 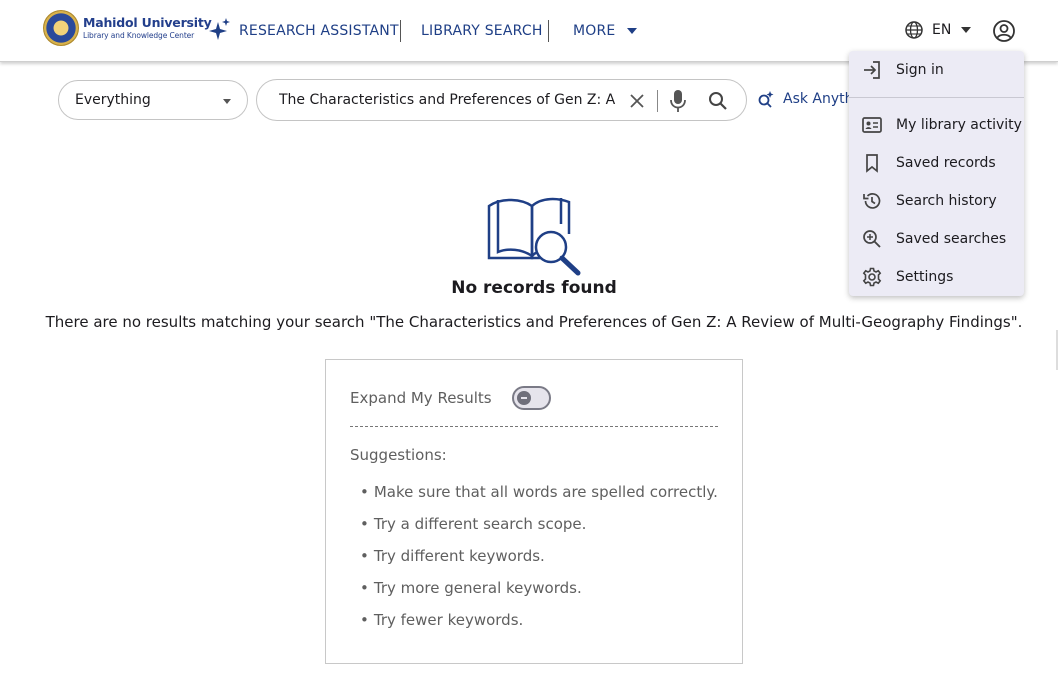 I want to click on expand-results-row: Expand My Results, so click(x=450, y=398).